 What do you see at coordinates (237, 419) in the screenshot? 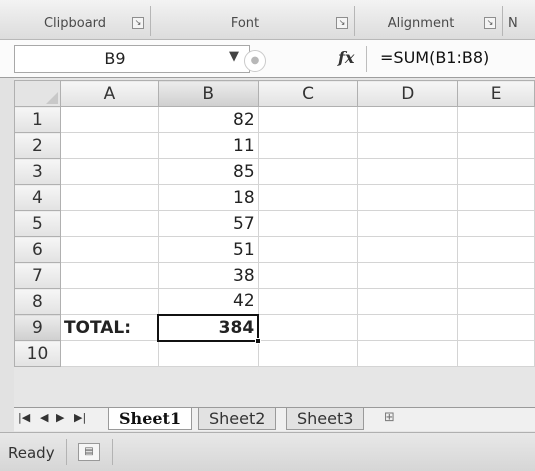
I see `tab-sheet2: Sheet2` at bounding box center [237, 419].